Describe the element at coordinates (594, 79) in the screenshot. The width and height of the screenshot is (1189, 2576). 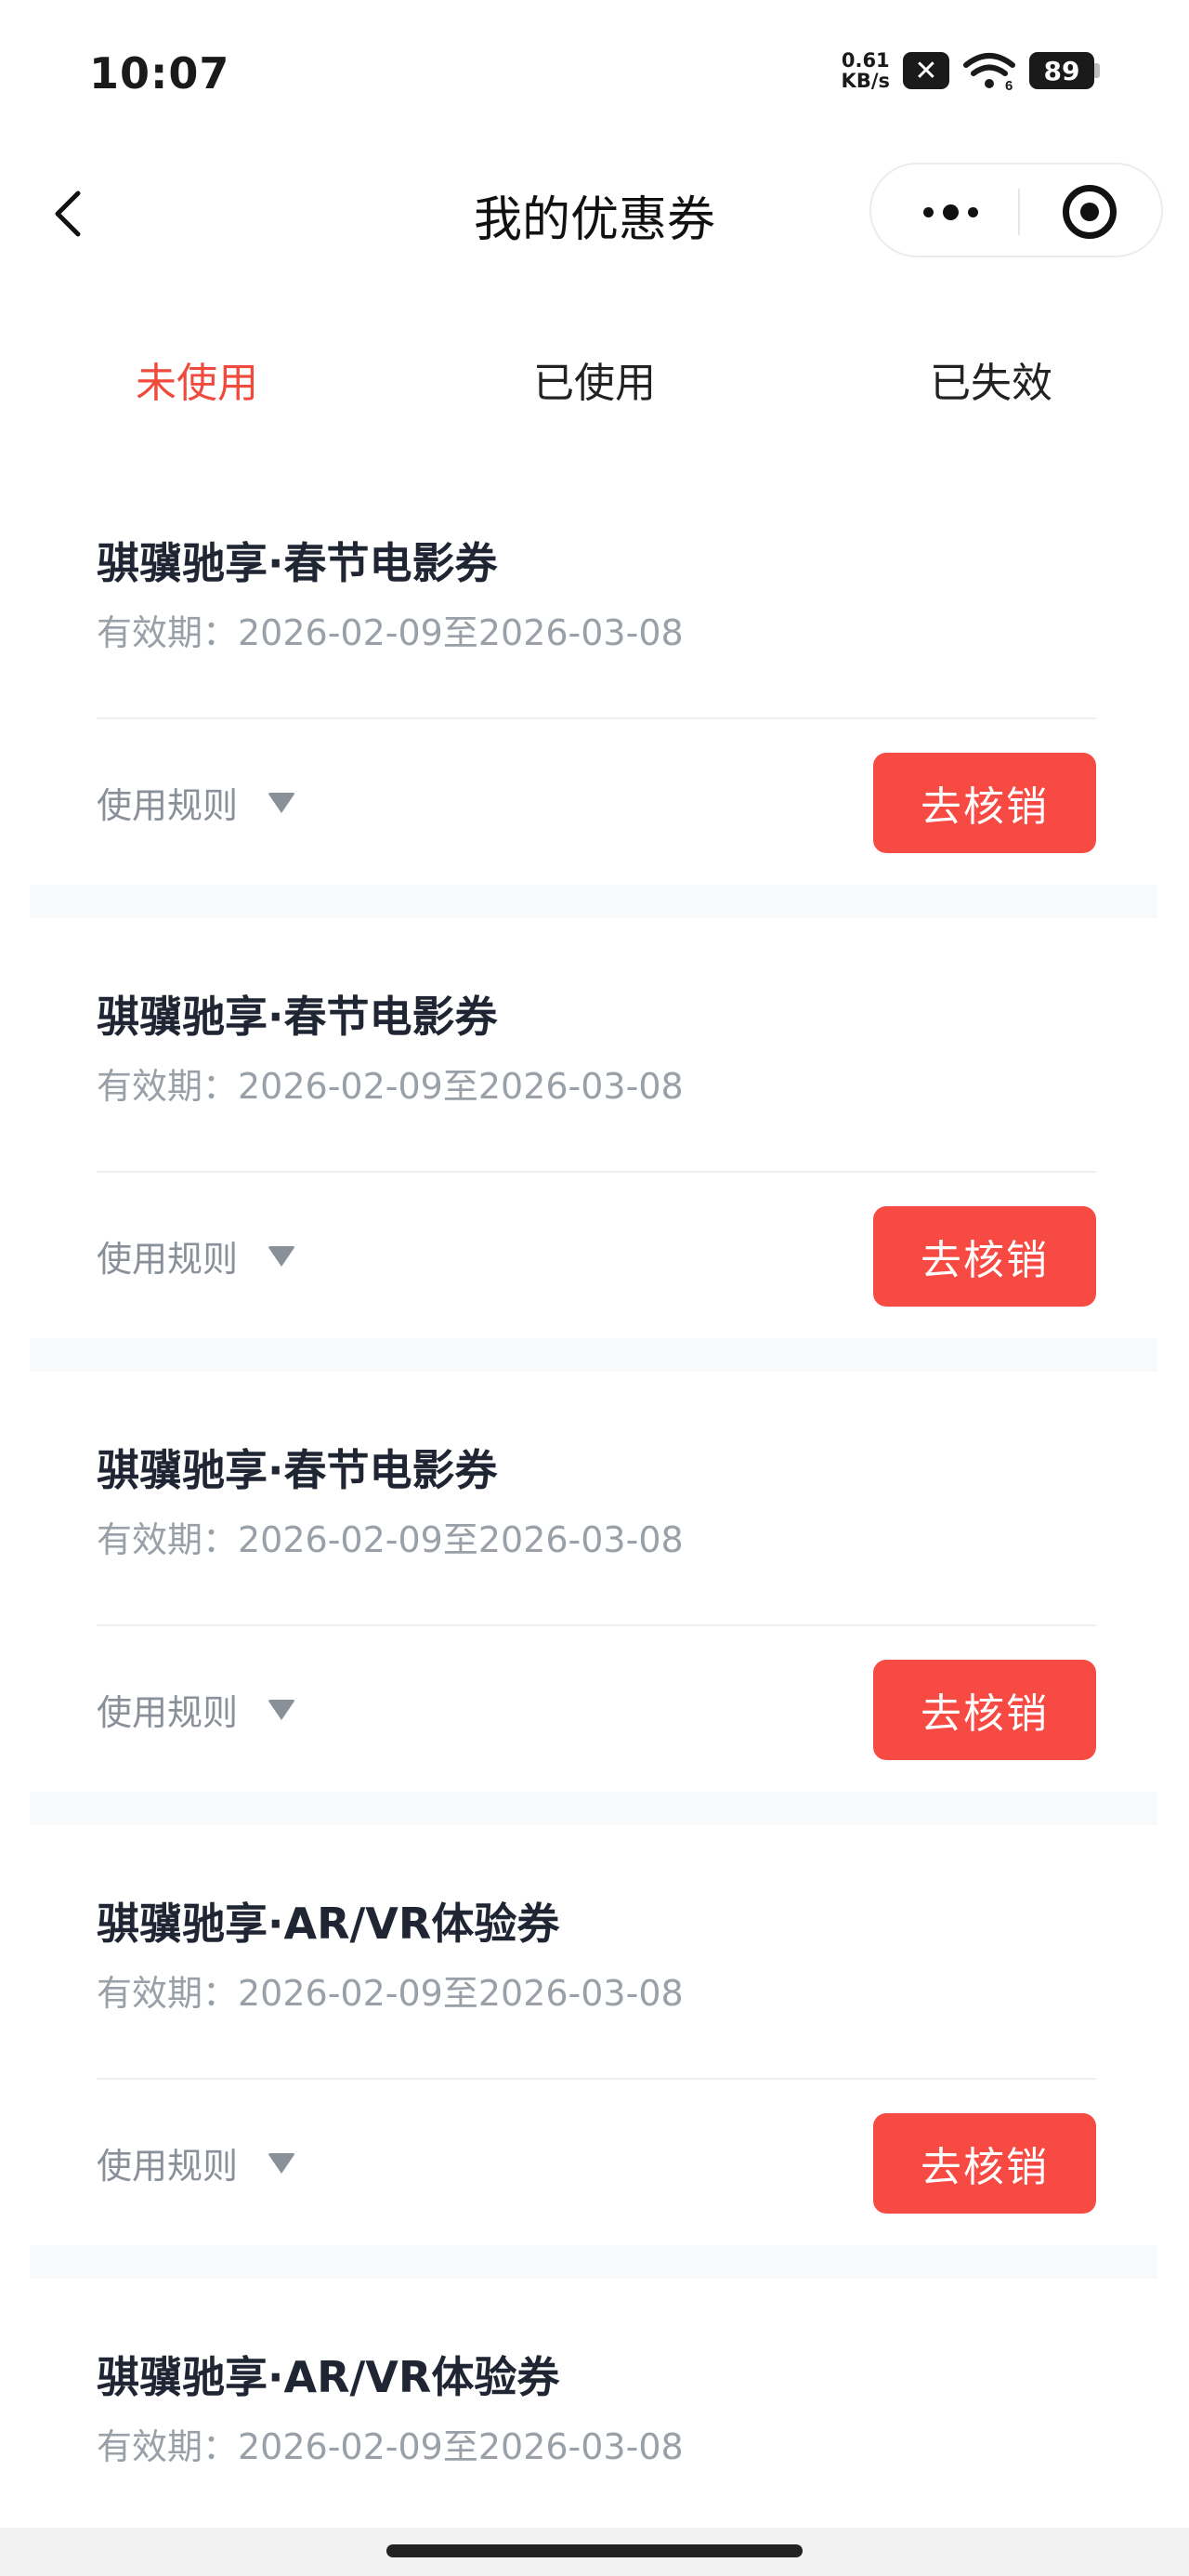
I see `status-bar: 10:07 0.61 KB/s ✕ 6 89` at that location.